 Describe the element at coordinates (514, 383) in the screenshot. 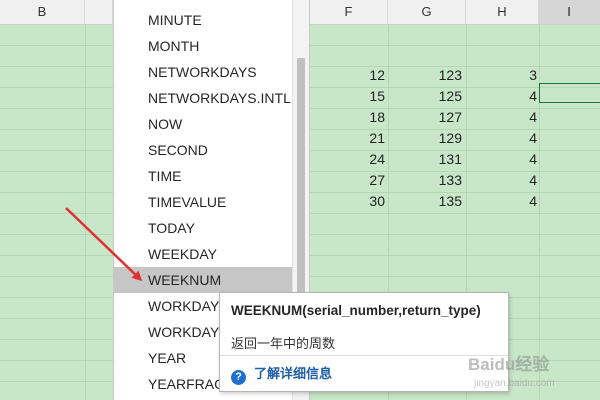

I see `watermark-url: jingyan.baidu.com` at that location.